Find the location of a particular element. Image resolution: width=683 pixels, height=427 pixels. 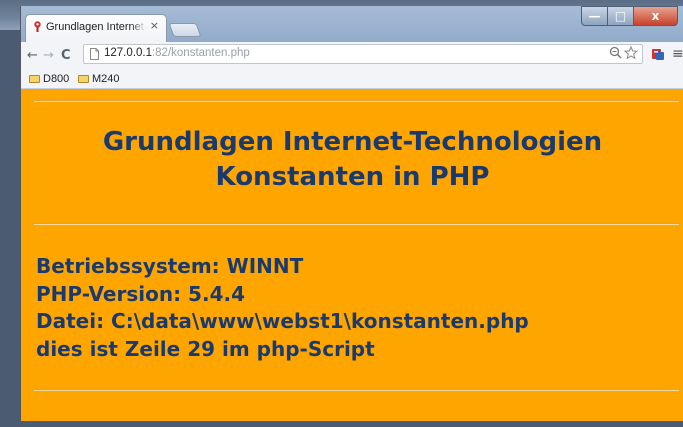

extension-icon is located at coordinates (658, 54).